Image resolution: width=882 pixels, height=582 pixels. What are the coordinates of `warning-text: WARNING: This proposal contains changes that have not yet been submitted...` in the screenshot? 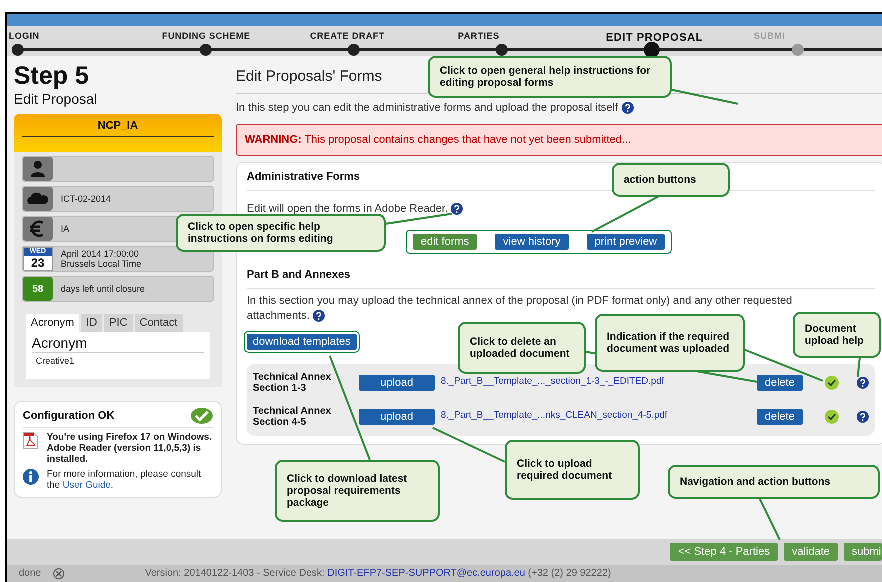 It's located at (438, 140).